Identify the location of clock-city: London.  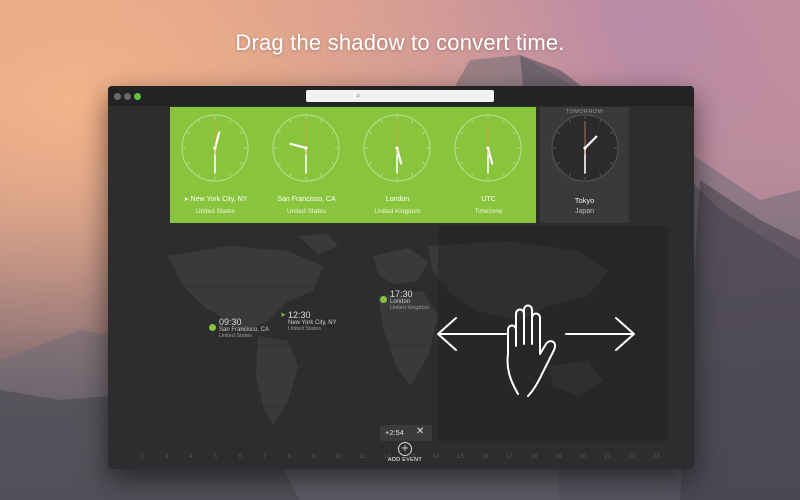
(397, 199).